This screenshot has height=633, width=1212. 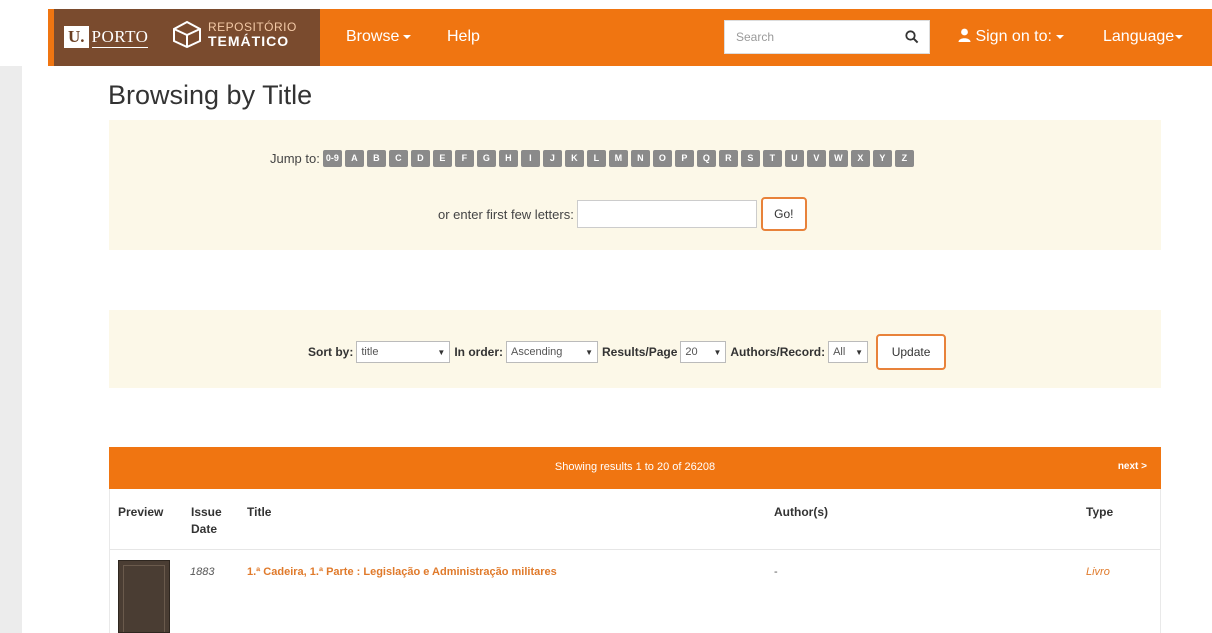 I want to click on sort-by-label: Sort by:, so click(x=331, y=352).